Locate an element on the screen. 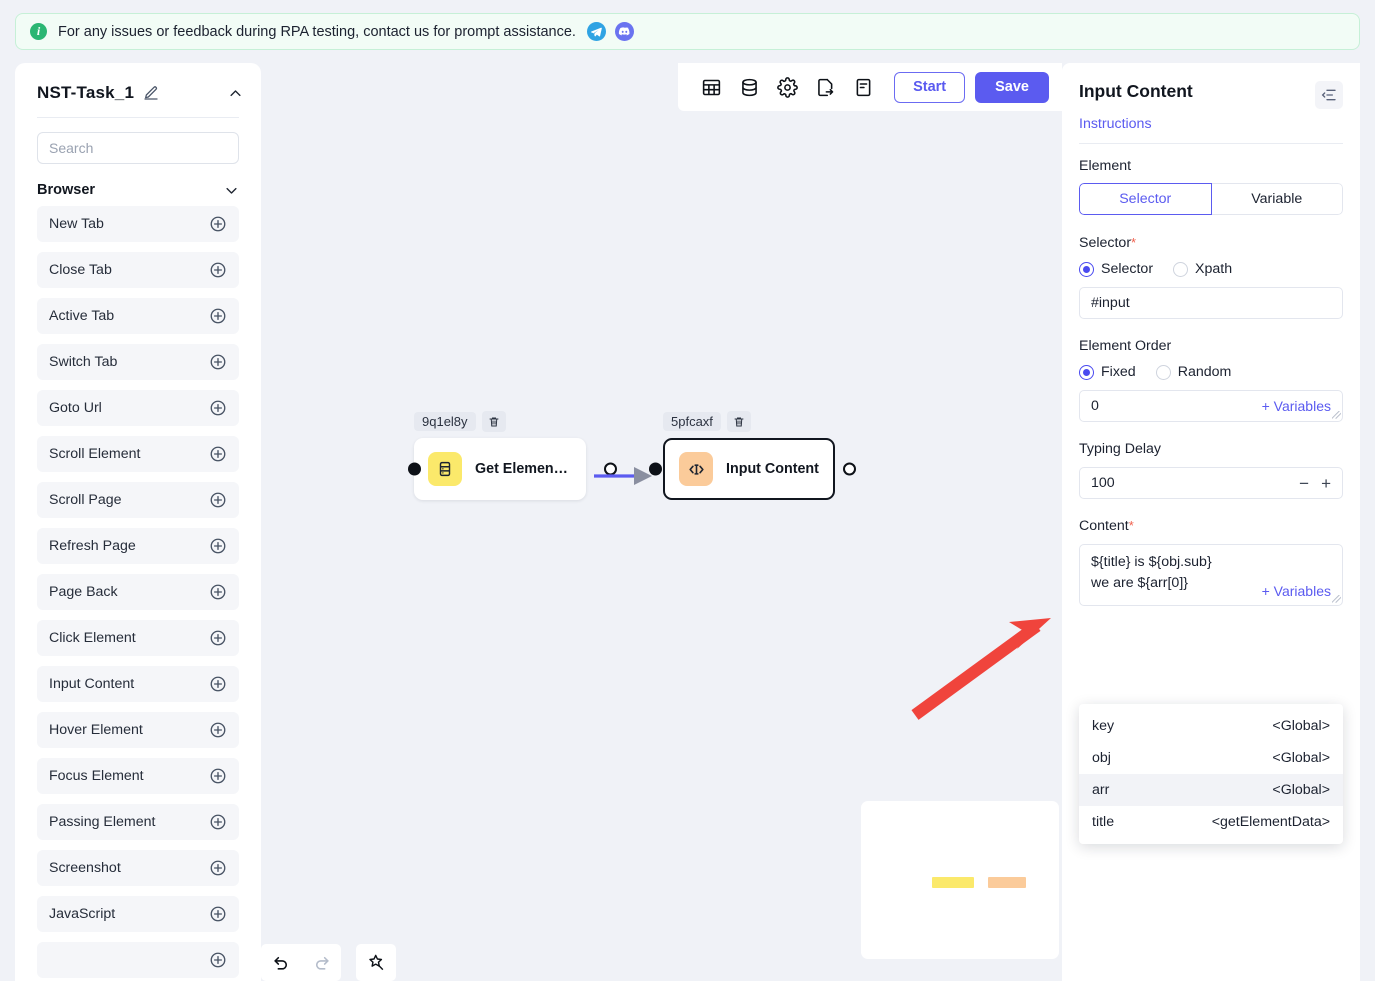 The height and width of the screenshot is (981, 1375). history-controls is located at coordinates (301, 962).